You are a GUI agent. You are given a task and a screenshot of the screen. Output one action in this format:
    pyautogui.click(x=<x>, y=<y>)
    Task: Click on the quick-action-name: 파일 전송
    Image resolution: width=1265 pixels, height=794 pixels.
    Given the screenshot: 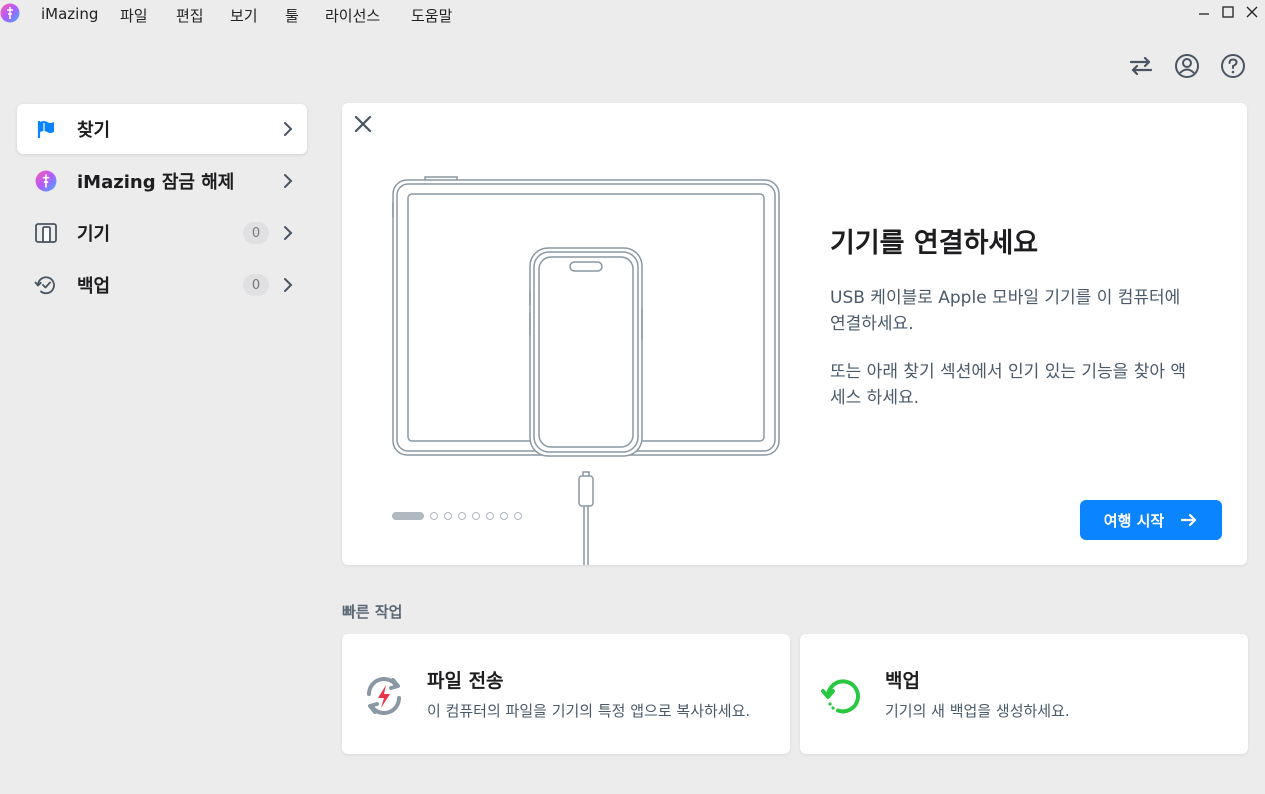 What is the action you would take?
    pyautogui.click(x=465, y=681)
    